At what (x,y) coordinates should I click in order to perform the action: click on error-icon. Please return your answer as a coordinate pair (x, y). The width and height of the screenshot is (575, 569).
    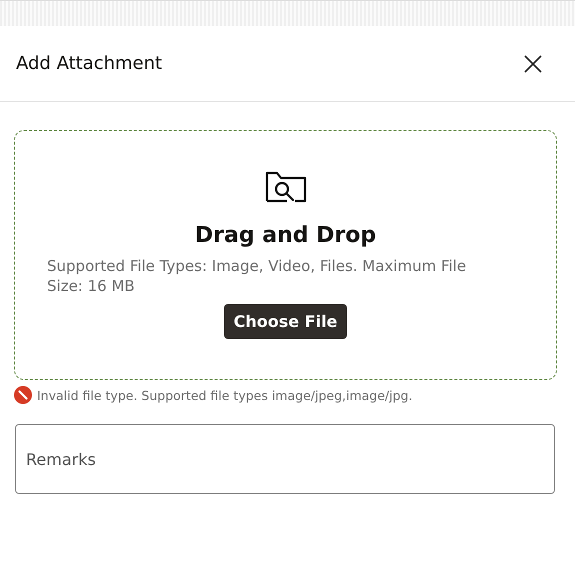
    Looking at the image, I should click on (23, 395).